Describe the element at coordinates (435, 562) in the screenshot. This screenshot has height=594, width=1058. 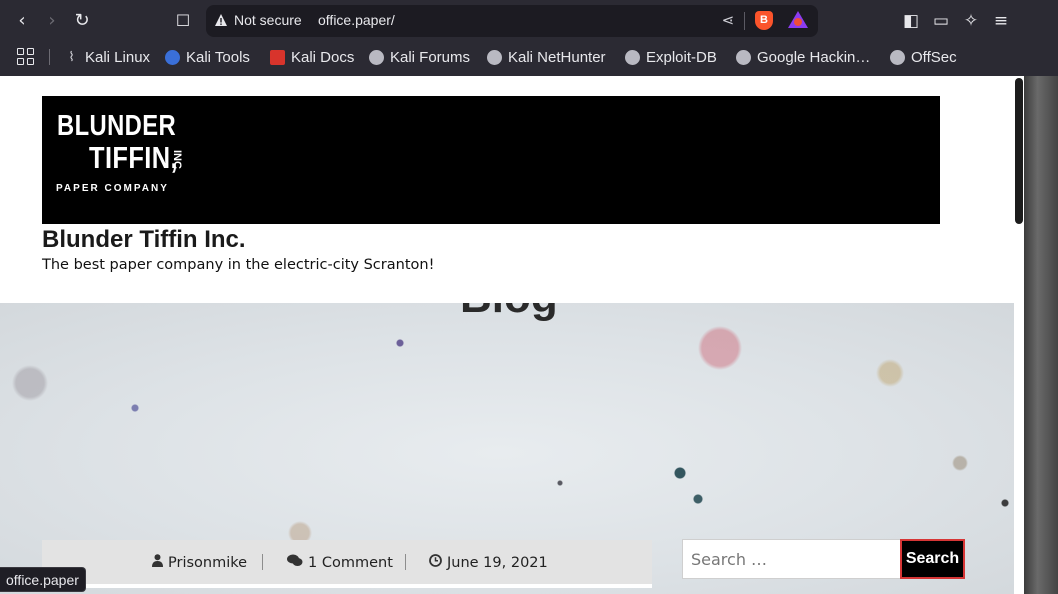
I see `clock-icon` at that location.